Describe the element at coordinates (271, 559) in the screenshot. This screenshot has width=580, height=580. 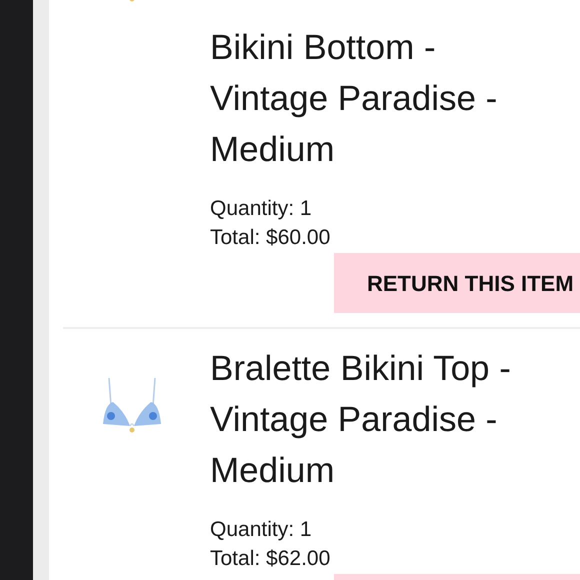
I see `total-text: Total: $62.00` at that location.